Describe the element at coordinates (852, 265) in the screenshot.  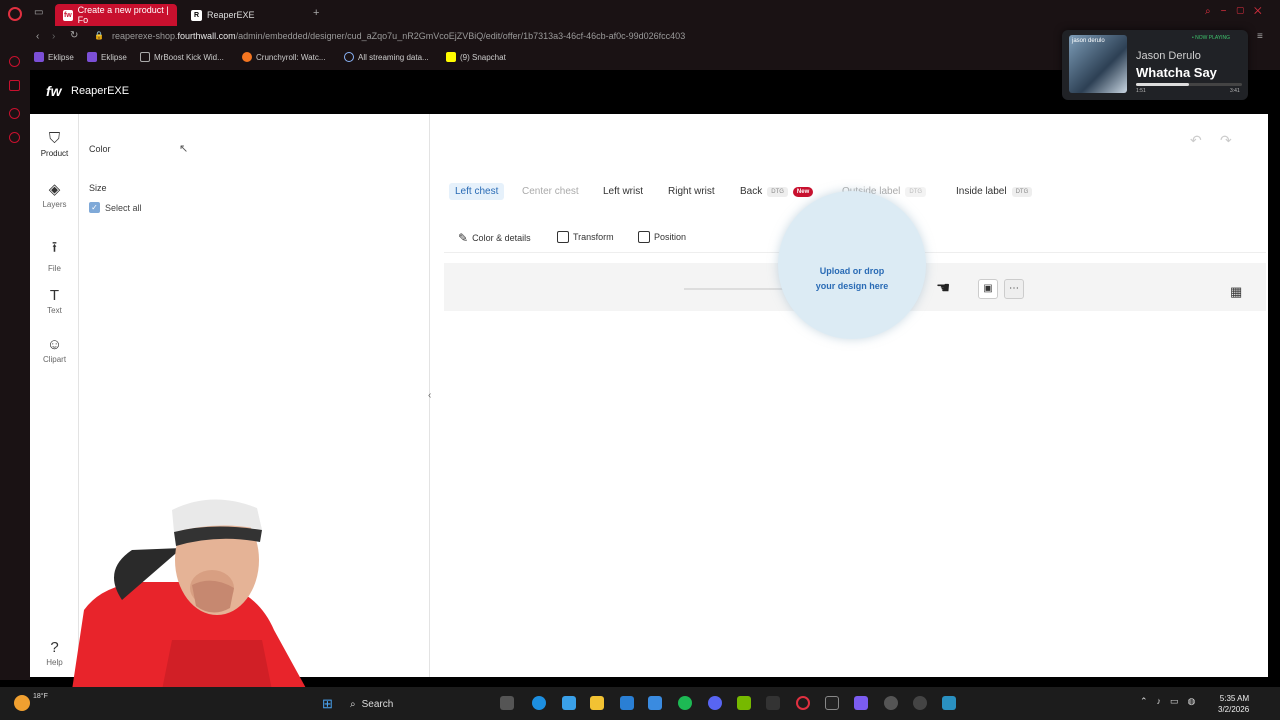
I see `upload-dropzone: Upload or drop your design here` at that location.